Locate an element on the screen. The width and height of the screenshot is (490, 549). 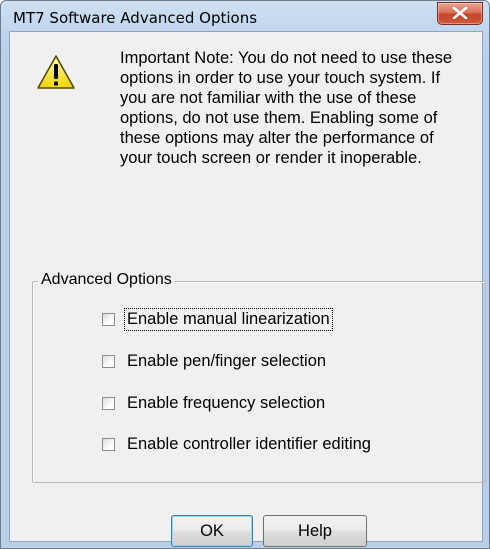
pen-finger-selection-checkbox is located at coordinates (108, 361).